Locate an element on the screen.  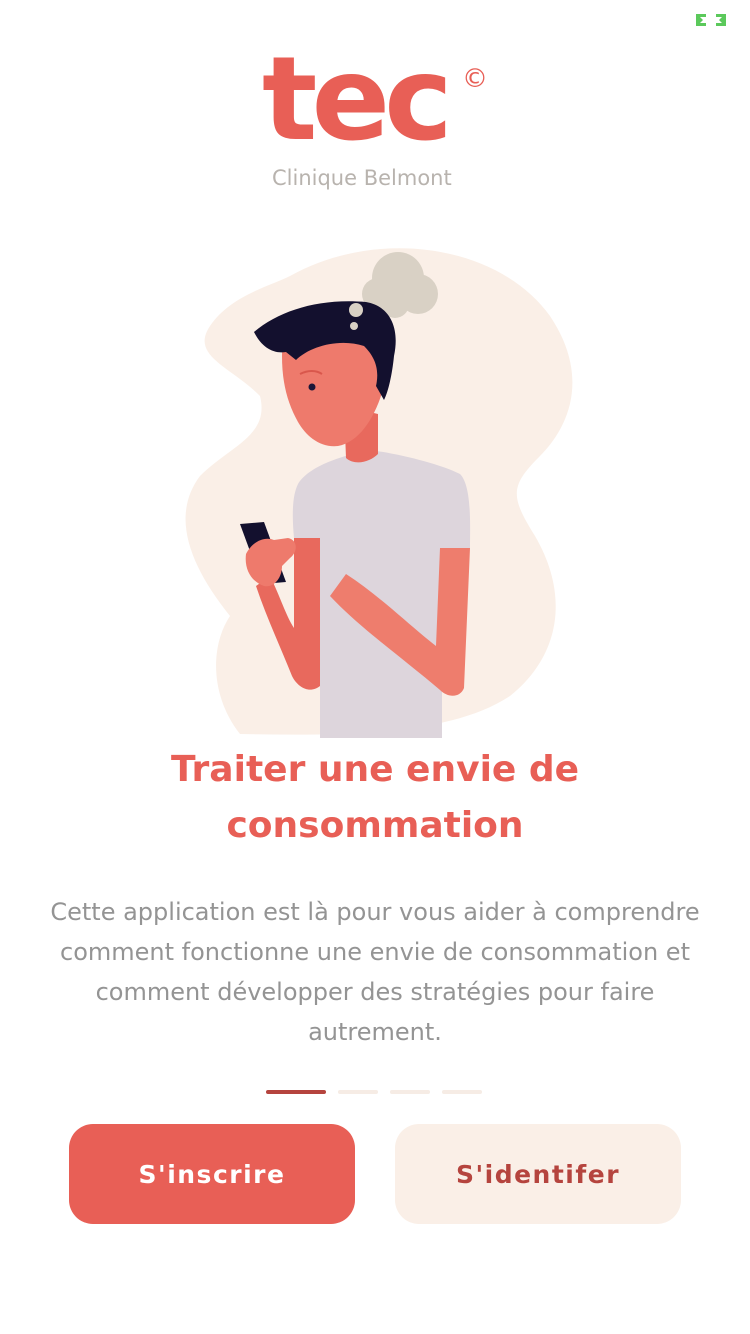
signup-button: S'inscrire is located at coordinates (212, 1174).